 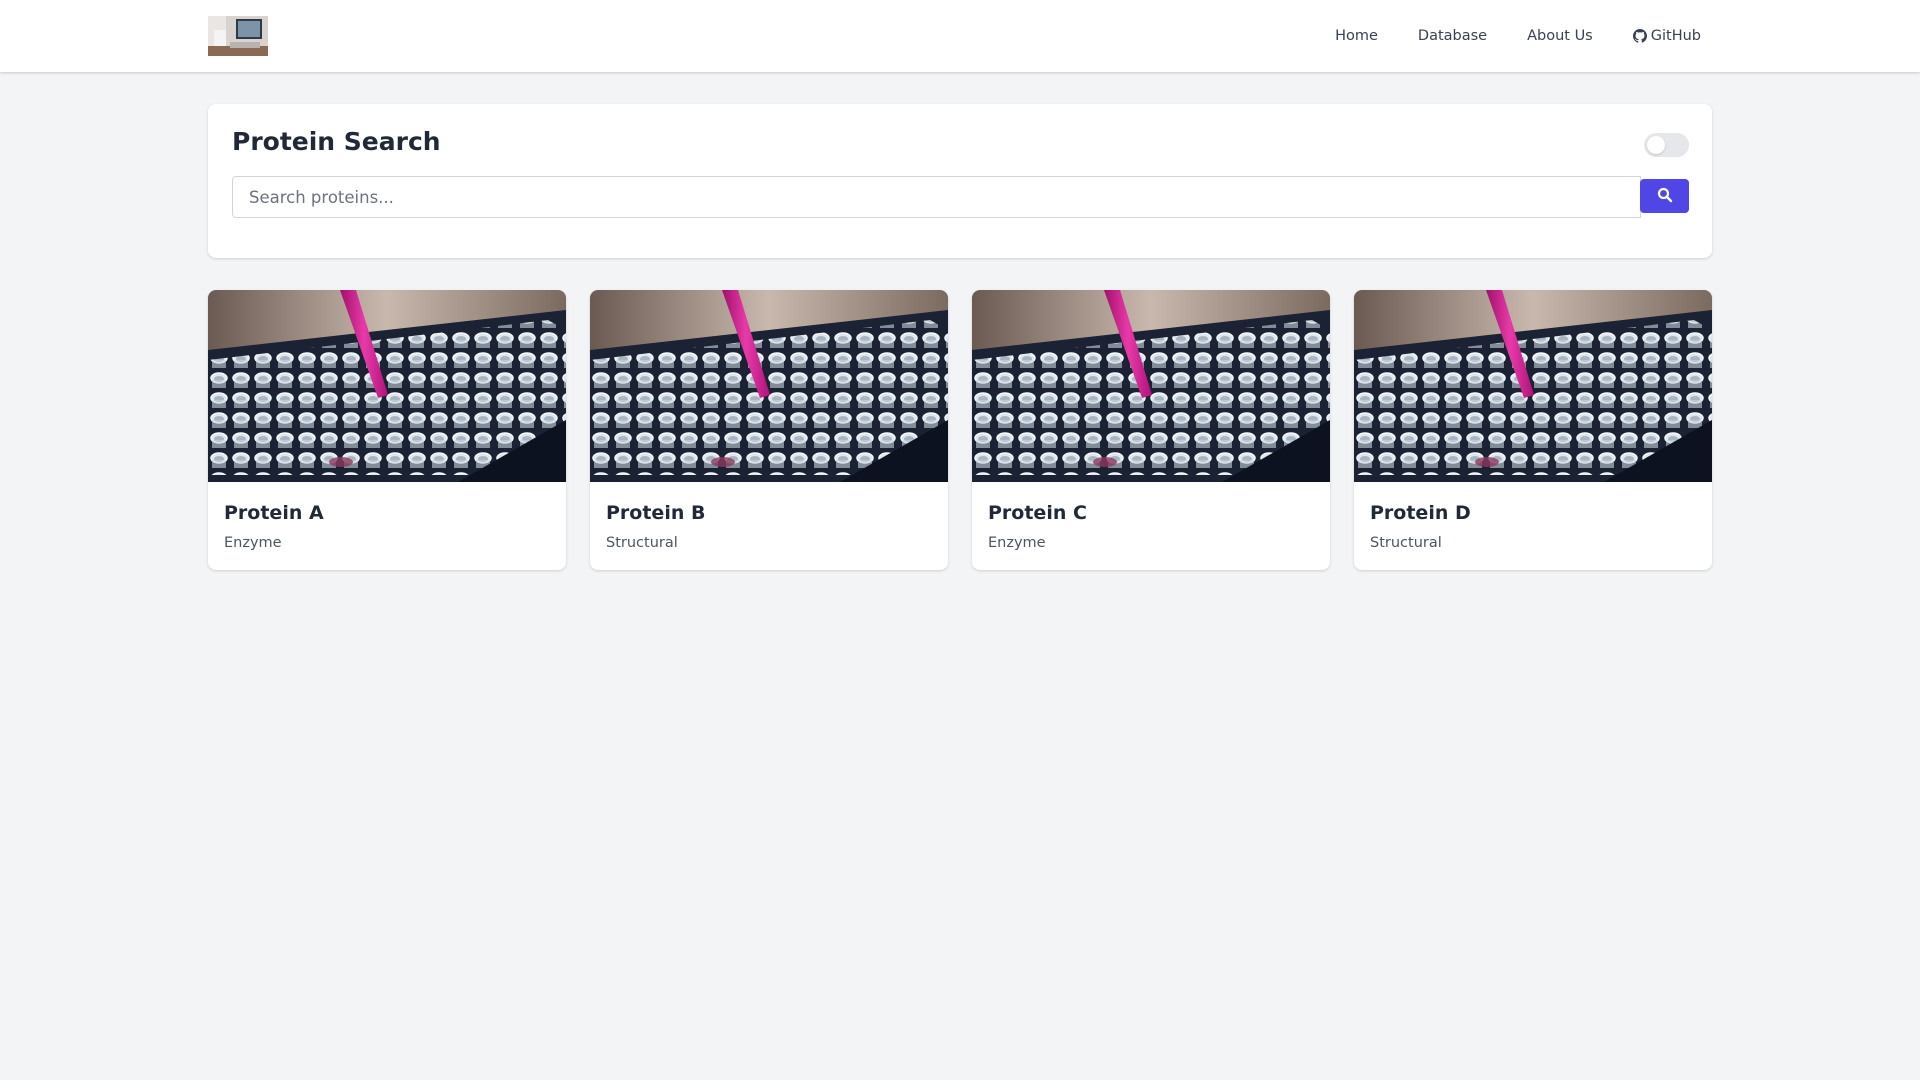 I want to click on protein-name: Protein B, so click(x=656, y=513).